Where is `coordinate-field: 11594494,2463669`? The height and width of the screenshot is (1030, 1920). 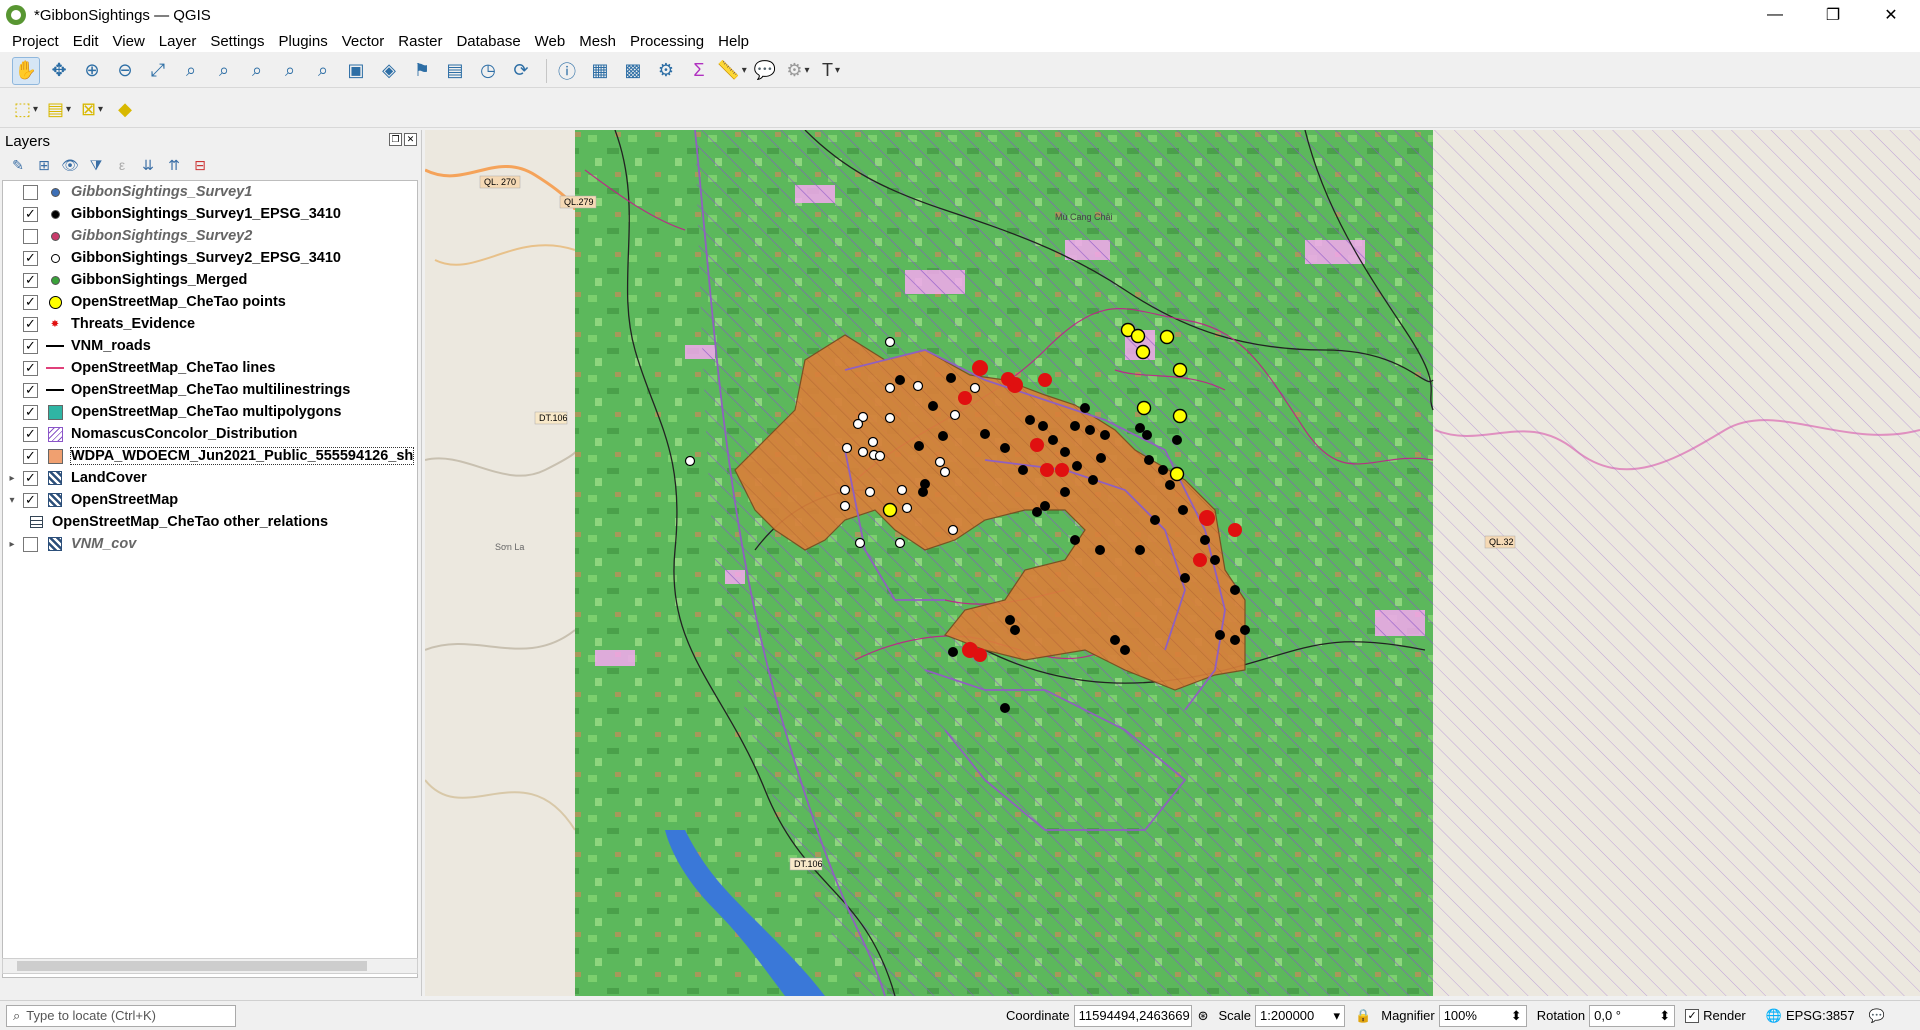
coordinate-field: 11594494,2463669 is located at coordinates (1132, 1015).